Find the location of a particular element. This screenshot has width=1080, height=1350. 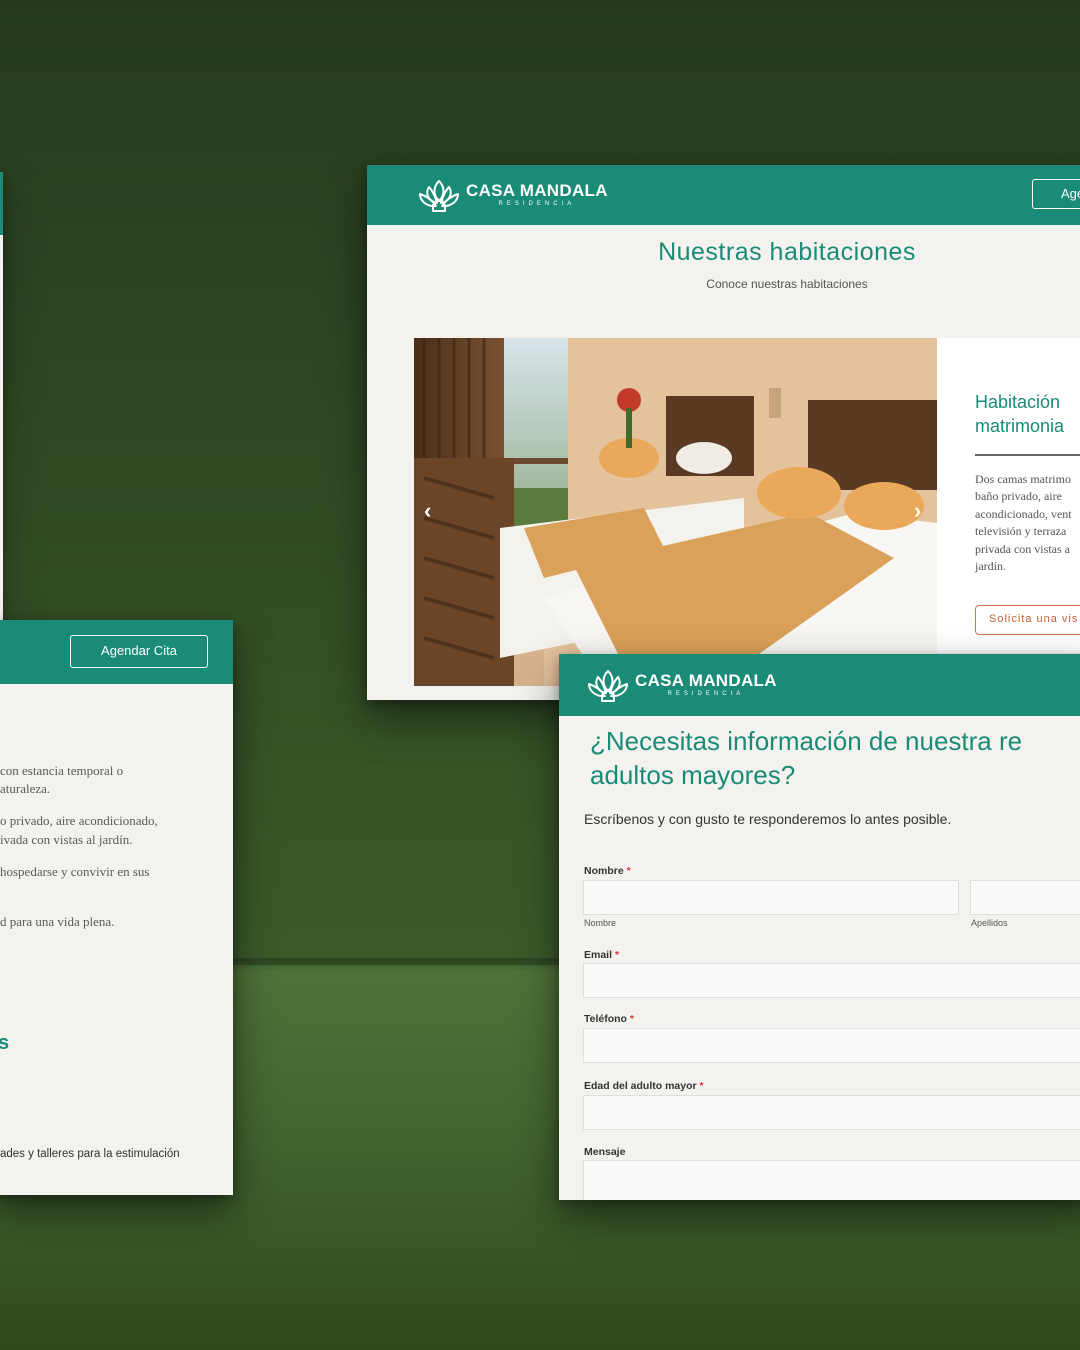

rooms-title: Nuestras habitaciones is located at coordinates (787, 252).